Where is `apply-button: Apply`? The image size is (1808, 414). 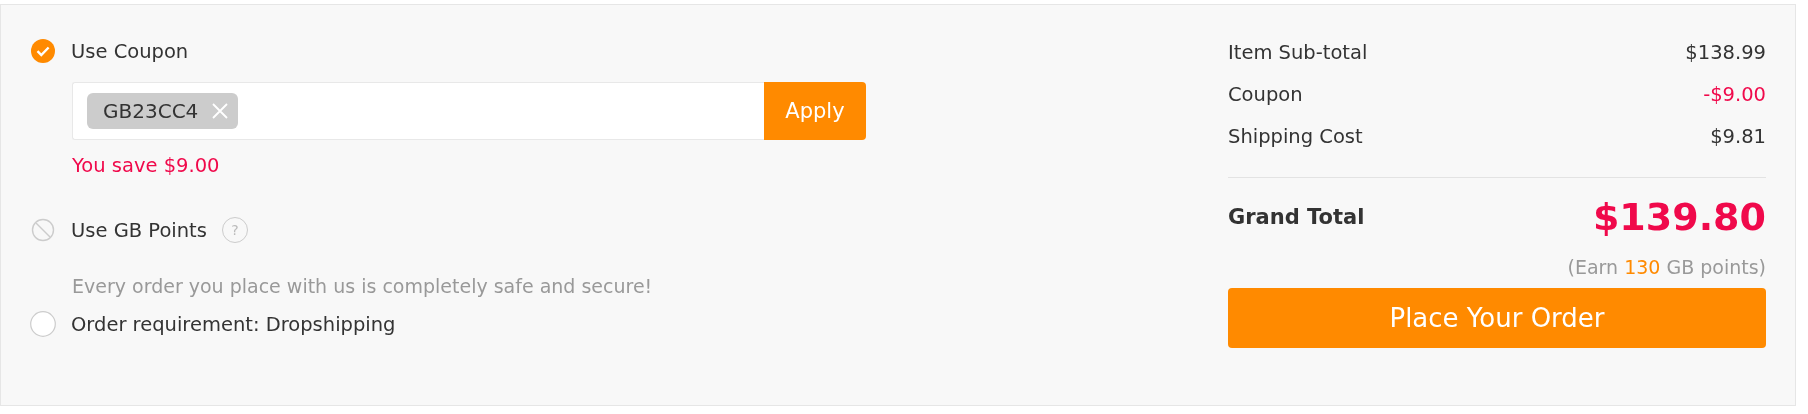 apply-button: Apply is located at coordinates (815, 111).